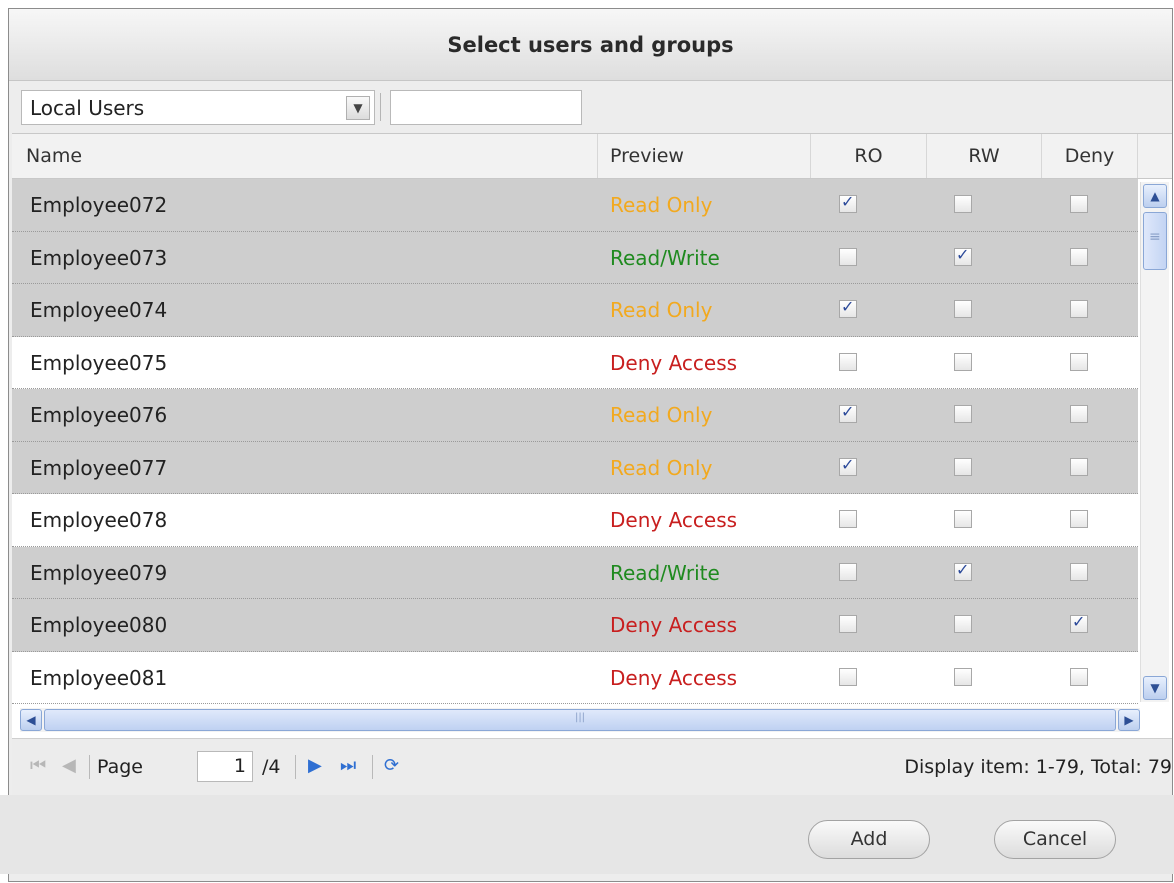 Image resolution: width=1174 pixels, height=883 pixels. I want to click on horizontal-scrollbar: ◀ ▶, so click(580, 720).